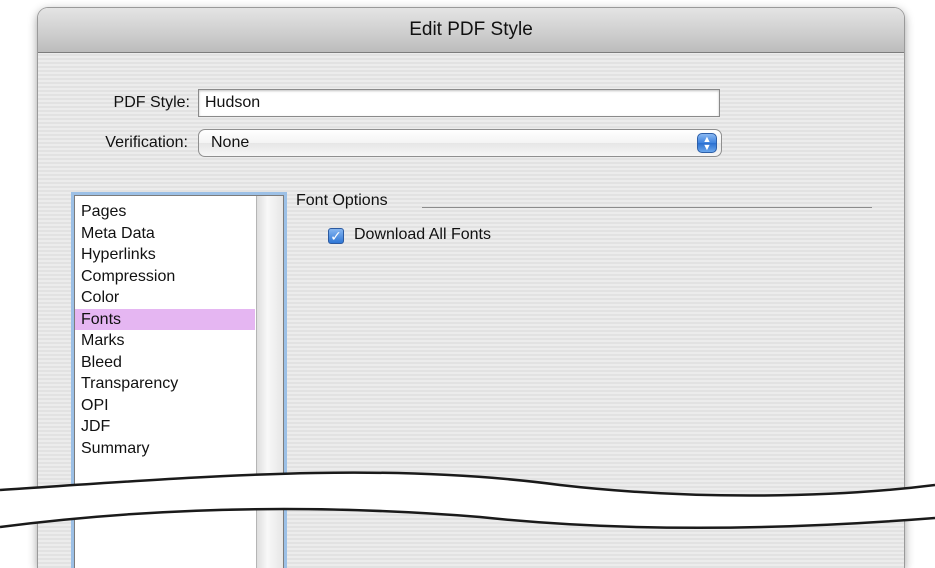 Image resolution: width=935 pixels, height=568 pixels. Describe the element at coordinates (165, 319) in the screenshot. I see `list-item-fonts: Fonts` at that location.